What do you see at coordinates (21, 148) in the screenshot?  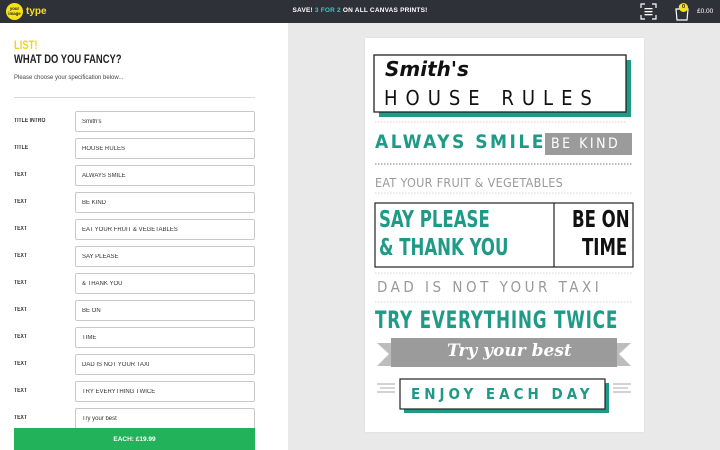 I see `field-label: TITLE` at bounding box center [21, 148].